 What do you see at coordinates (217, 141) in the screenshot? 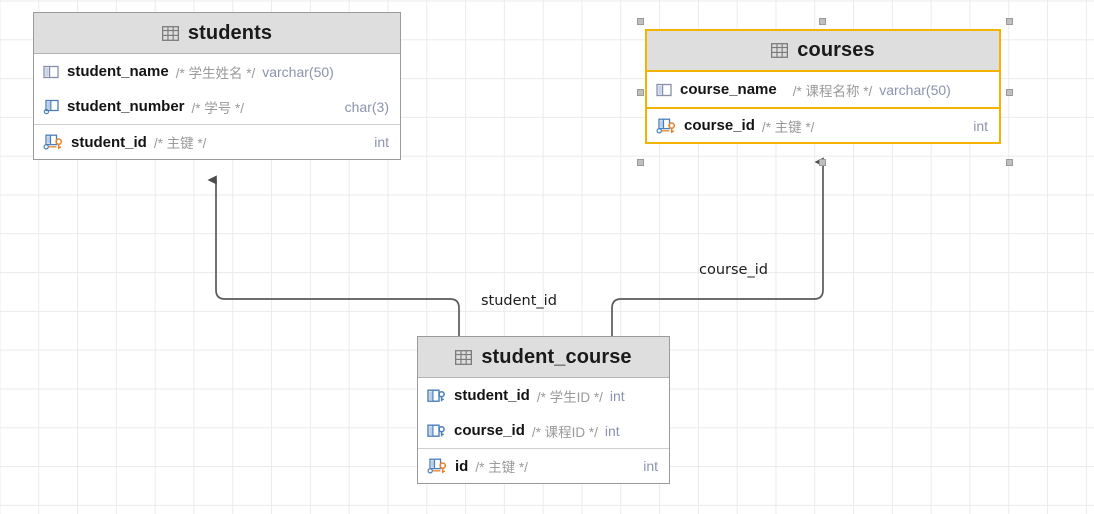
I see `table-row: student_id /* 主键 */ int` at bounding box center [217, 141].